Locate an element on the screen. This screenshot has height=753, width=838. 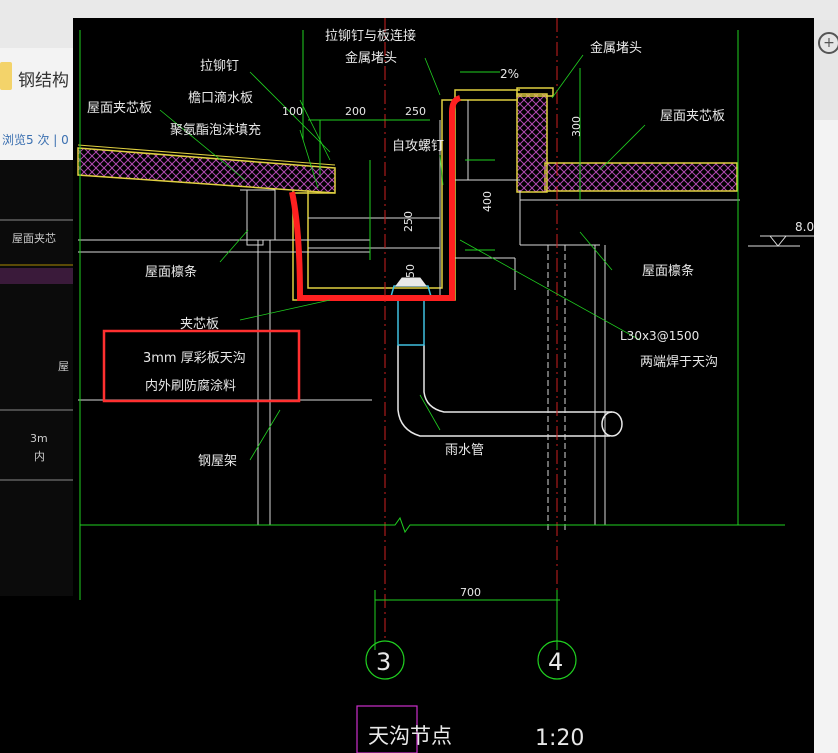
dim-700: 700 is located at coordinates (470, 592).